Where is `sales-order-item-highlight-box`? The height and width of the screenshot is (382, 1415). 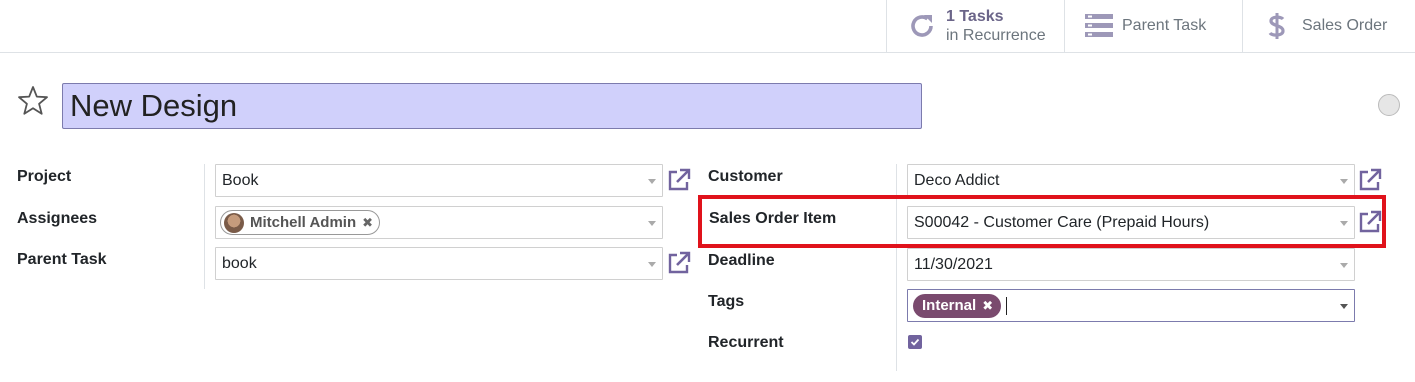
sales-order-item-highlight-box is located at coordinates (1042, 221).